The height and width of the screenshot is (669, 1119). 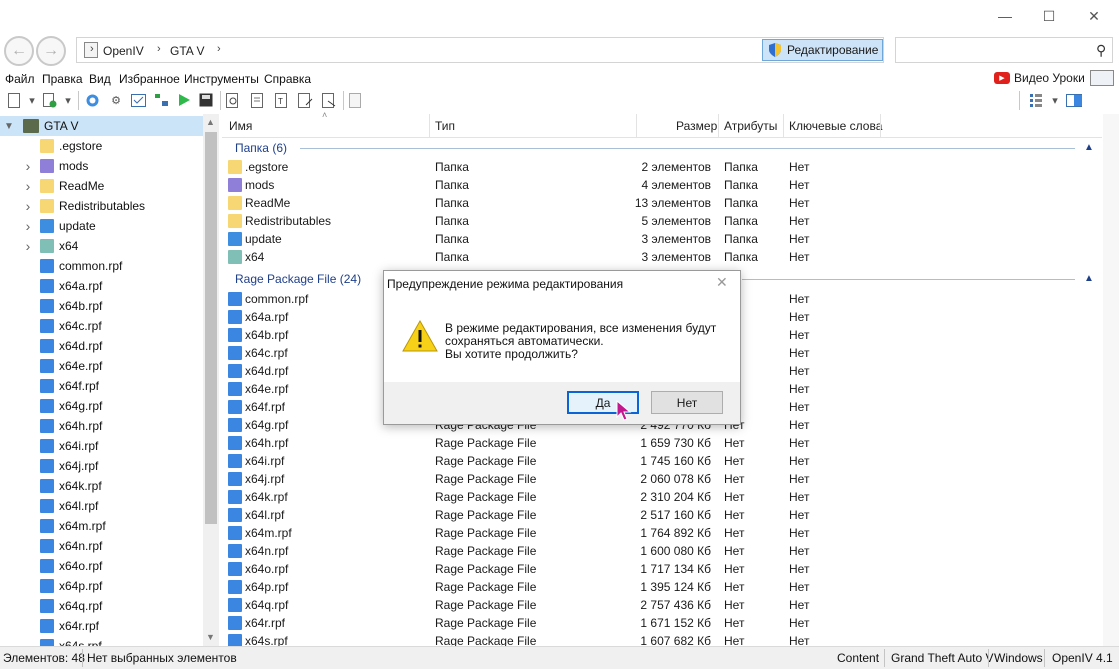 I want to click on tree-item: › Redistributables, so click(x=101, y=206).